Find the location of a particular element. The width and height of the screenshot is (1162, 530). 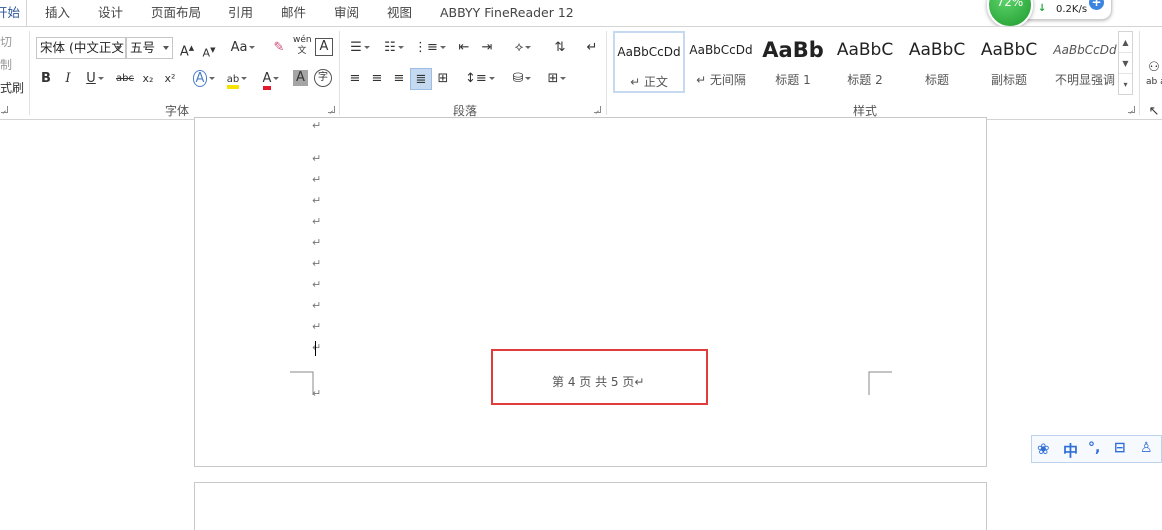

tab-abbyy: ABBYY FineReader 12 is located at coordinates (507, 13).